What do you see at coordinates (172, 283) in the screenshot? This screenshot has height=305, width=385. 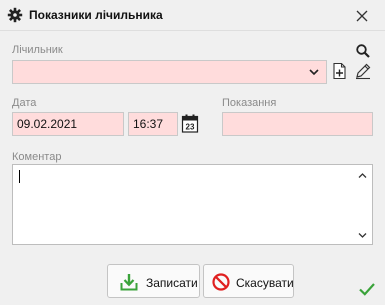 I see `save-button-label: Записати` at bounding box center [172, 283].